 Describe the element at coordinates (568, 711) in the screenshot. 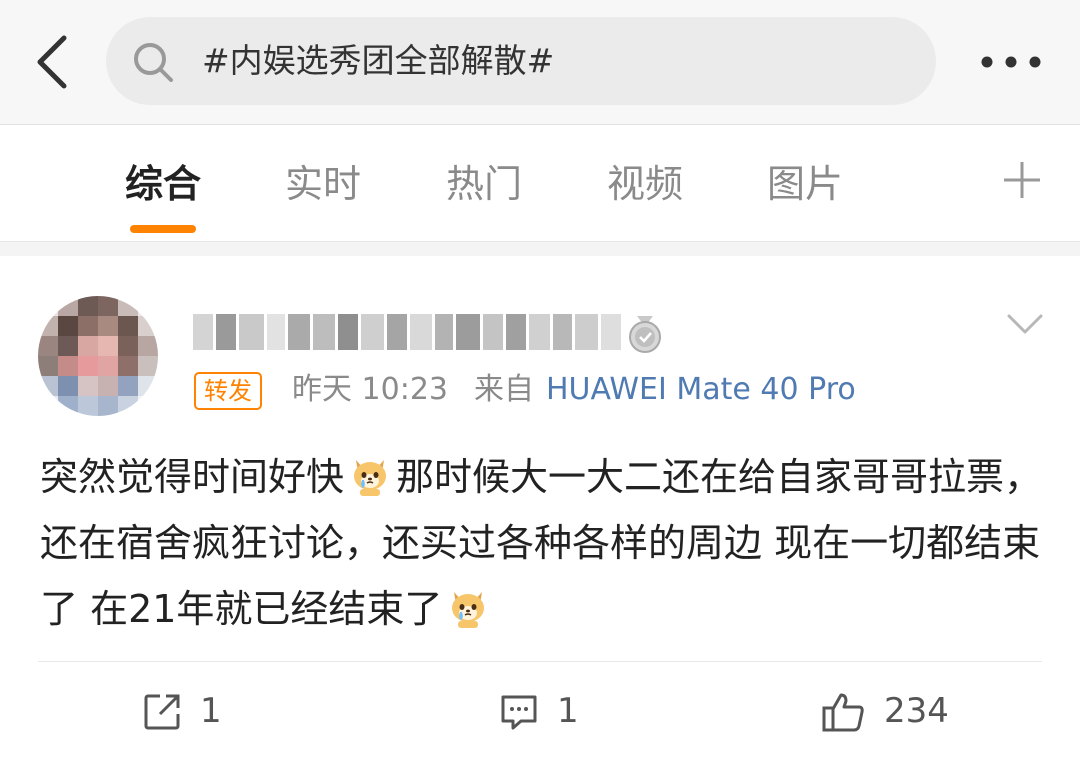

I see `comment-count: 1` at that location.